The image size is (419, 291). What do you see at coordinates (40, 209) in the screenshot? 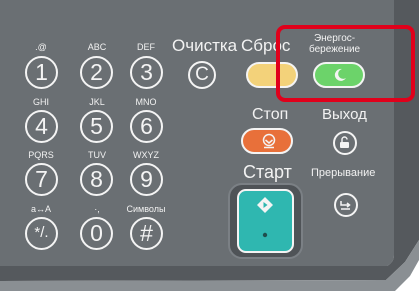
I see `key-star-letters: a↔A` at bounding box center [40, 209].